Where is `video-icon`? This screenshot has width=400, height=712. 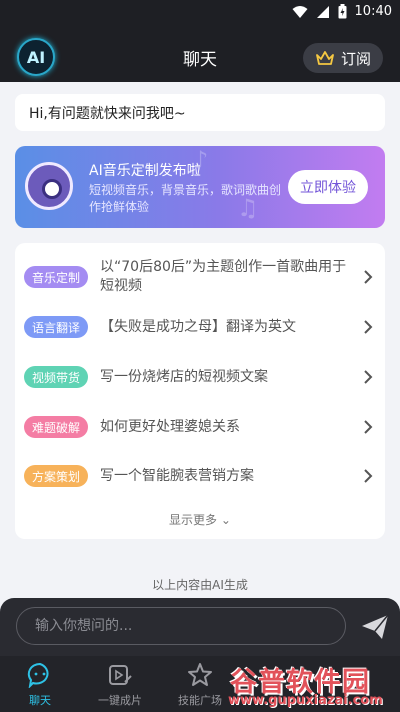
video-icon is located at coordinates (120, 675).